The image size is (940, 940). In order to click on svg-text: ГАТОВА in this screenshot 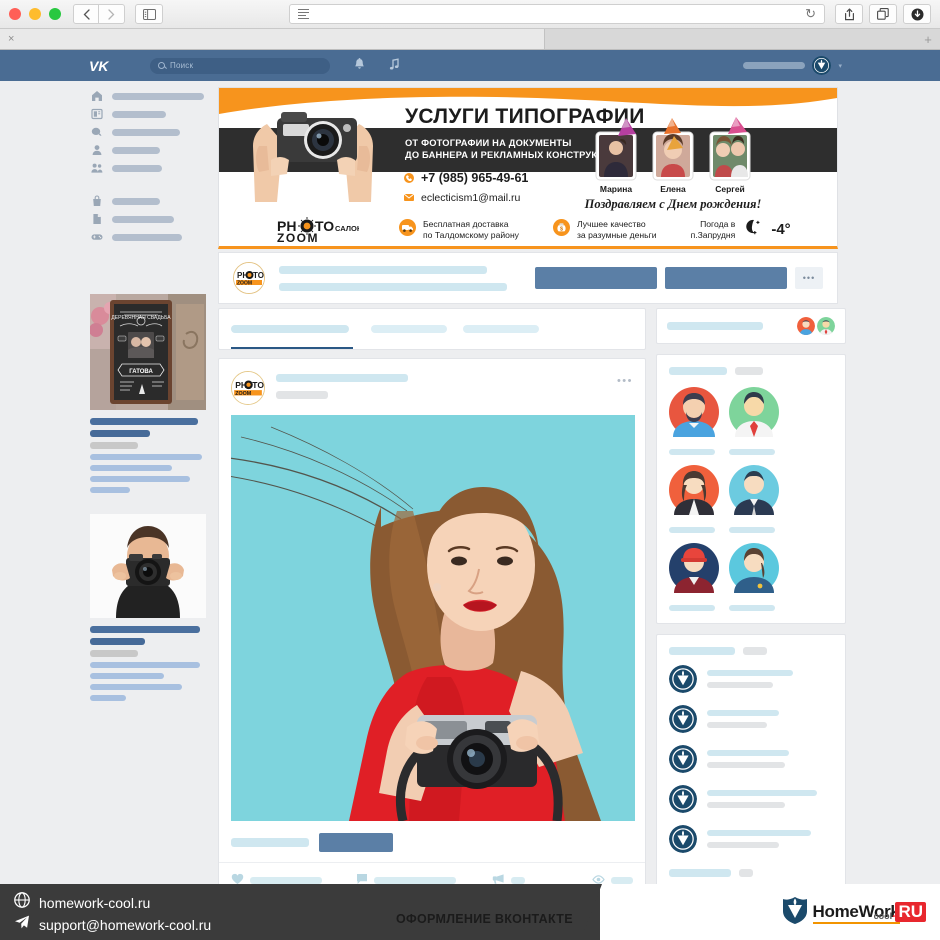, I will do `click(141, 372)`.